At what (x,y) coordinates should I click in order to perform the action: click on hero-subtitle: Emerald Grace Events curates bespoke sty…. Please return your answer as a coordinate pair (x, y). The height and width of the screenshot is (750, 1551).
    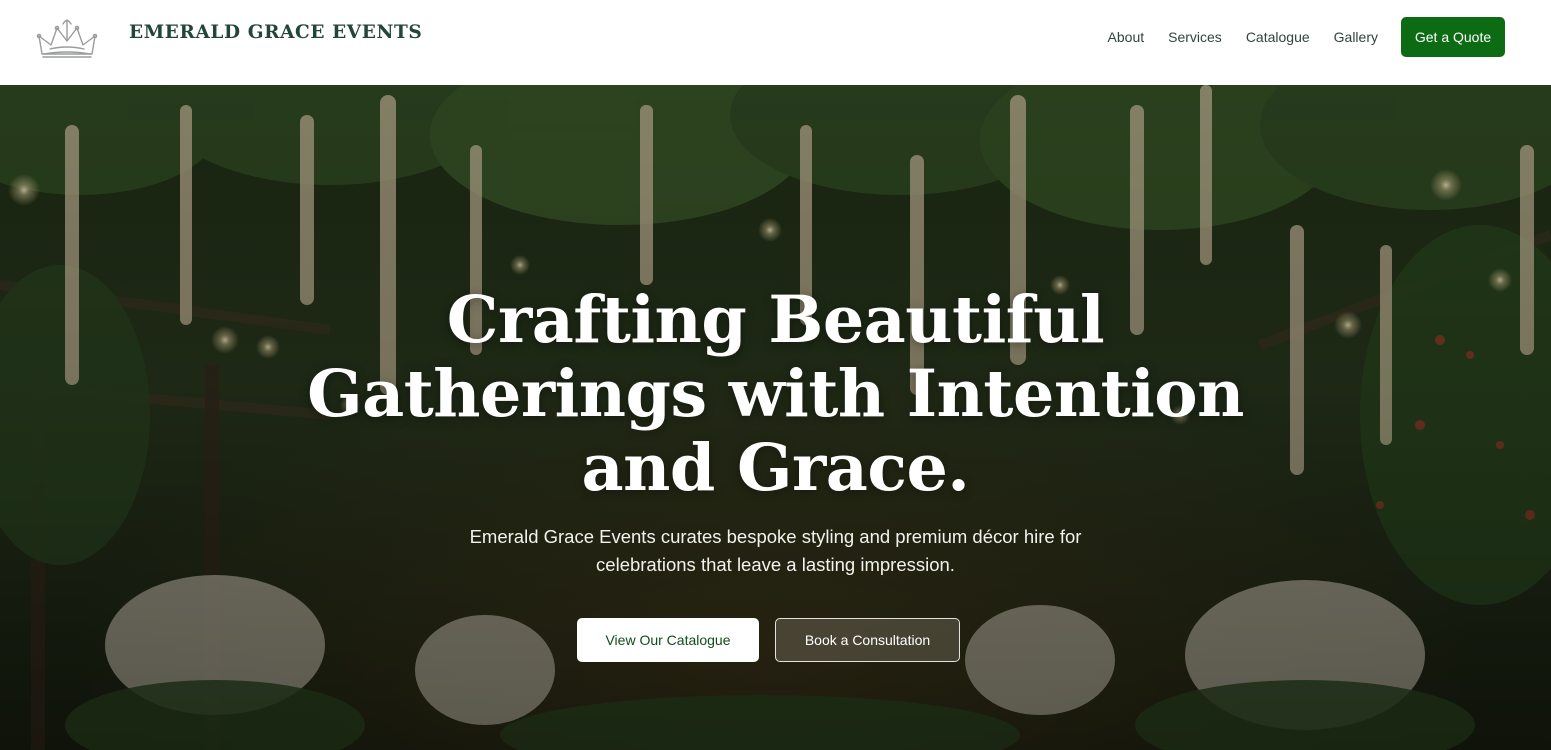
    Looking at the image, I should click on (775, 551).